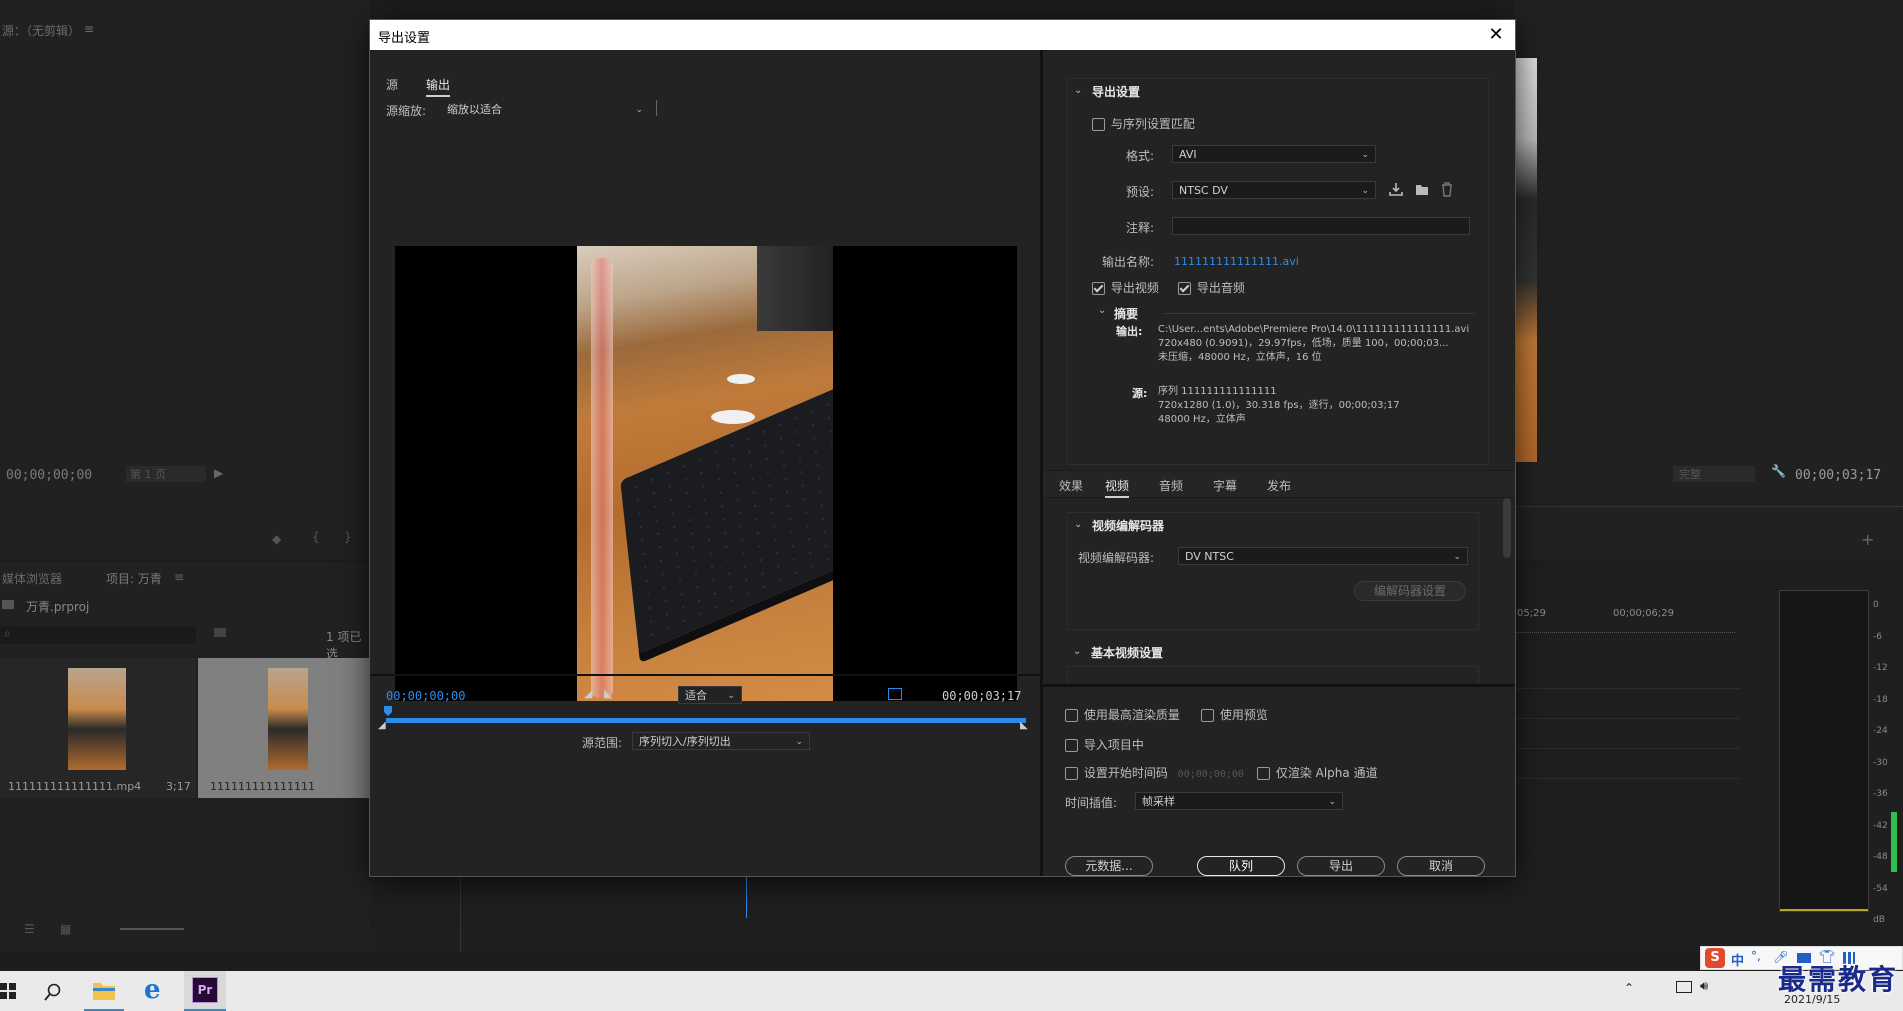 Image resolution: width=1903 pixels, height=1011 pixels. Describe the element at coordinates (1071, 745) in the screenshot. I see `import-into-project-checkbox` at that location.